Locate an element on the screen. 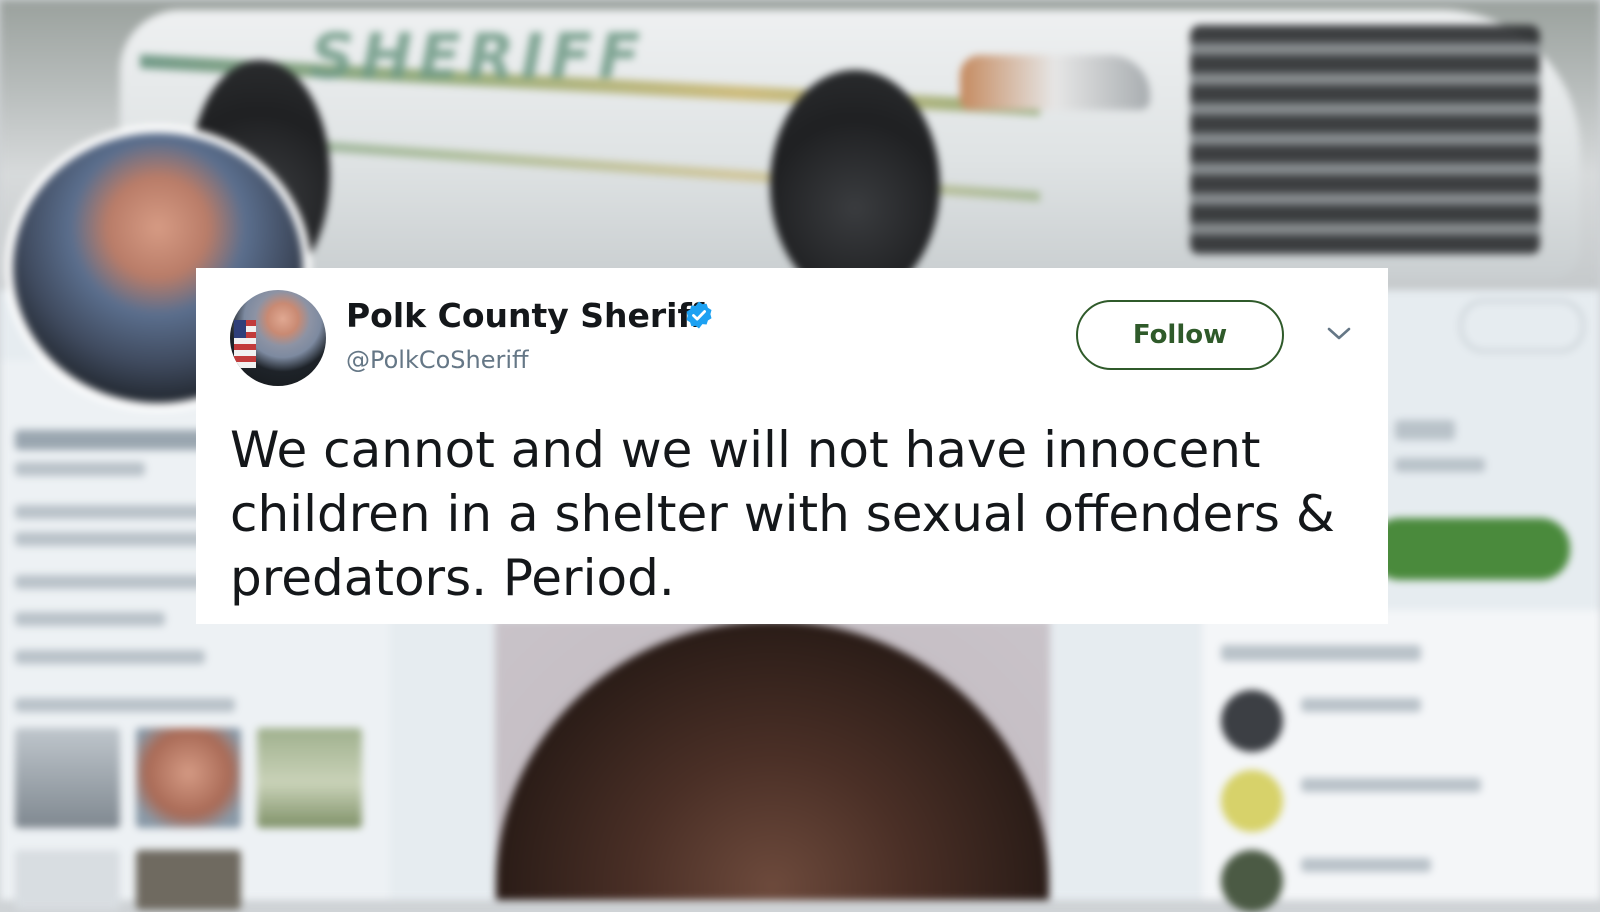 Image resolution: width=1600 pixels, height=912 pixels. flag-canton is located at coordinates (240, 329).